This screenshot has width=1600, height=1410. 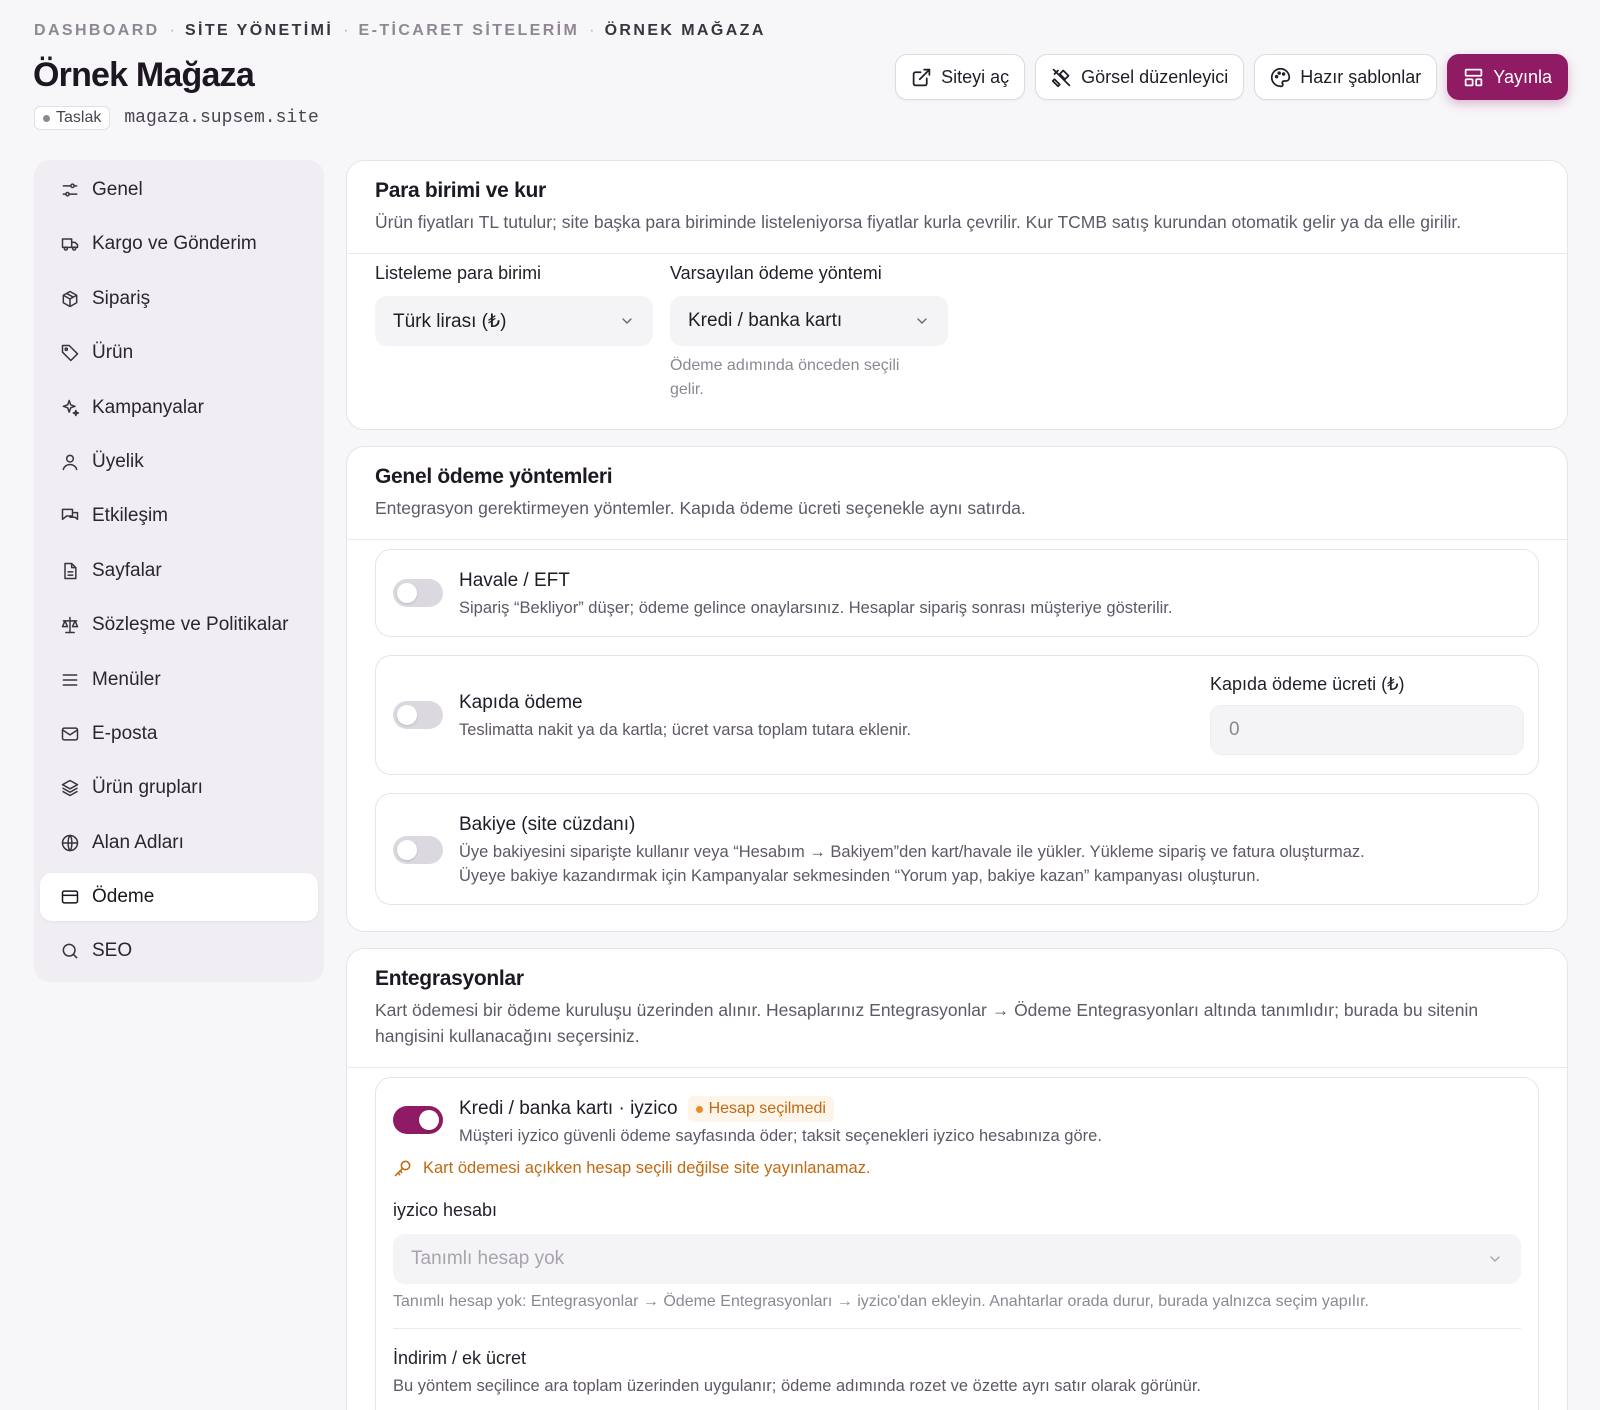 I want to click on palette-icon, so click(x=1281, y=77).